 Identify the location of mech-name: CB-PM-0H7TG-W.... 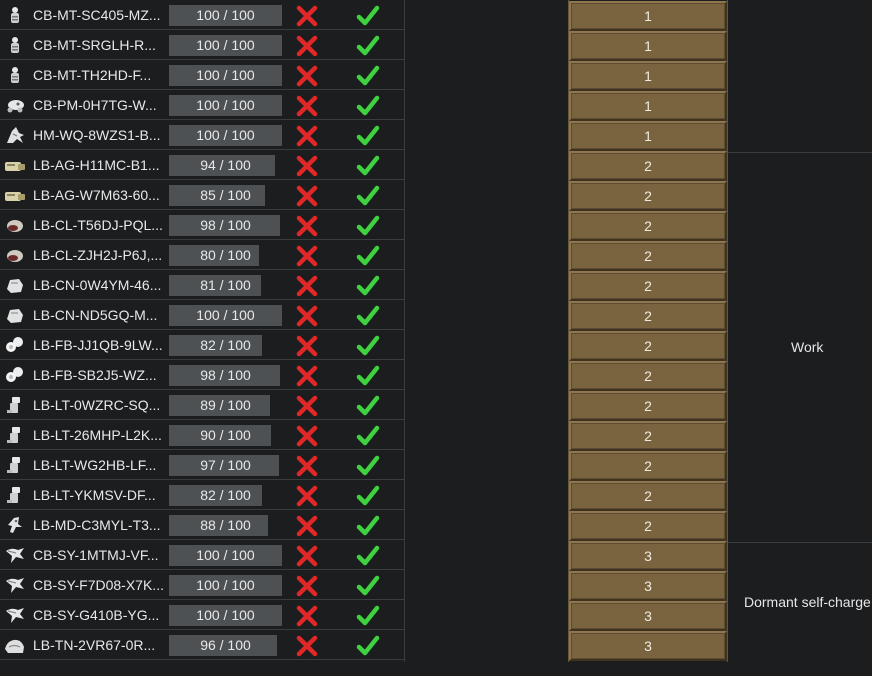
(95, 105).